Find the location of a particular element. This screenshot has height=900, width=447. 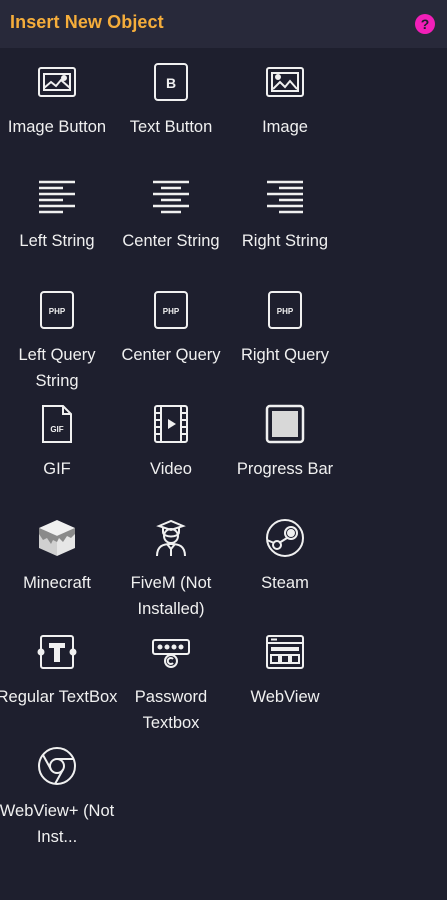

object-video: Video is located at coordinates (171, 446).